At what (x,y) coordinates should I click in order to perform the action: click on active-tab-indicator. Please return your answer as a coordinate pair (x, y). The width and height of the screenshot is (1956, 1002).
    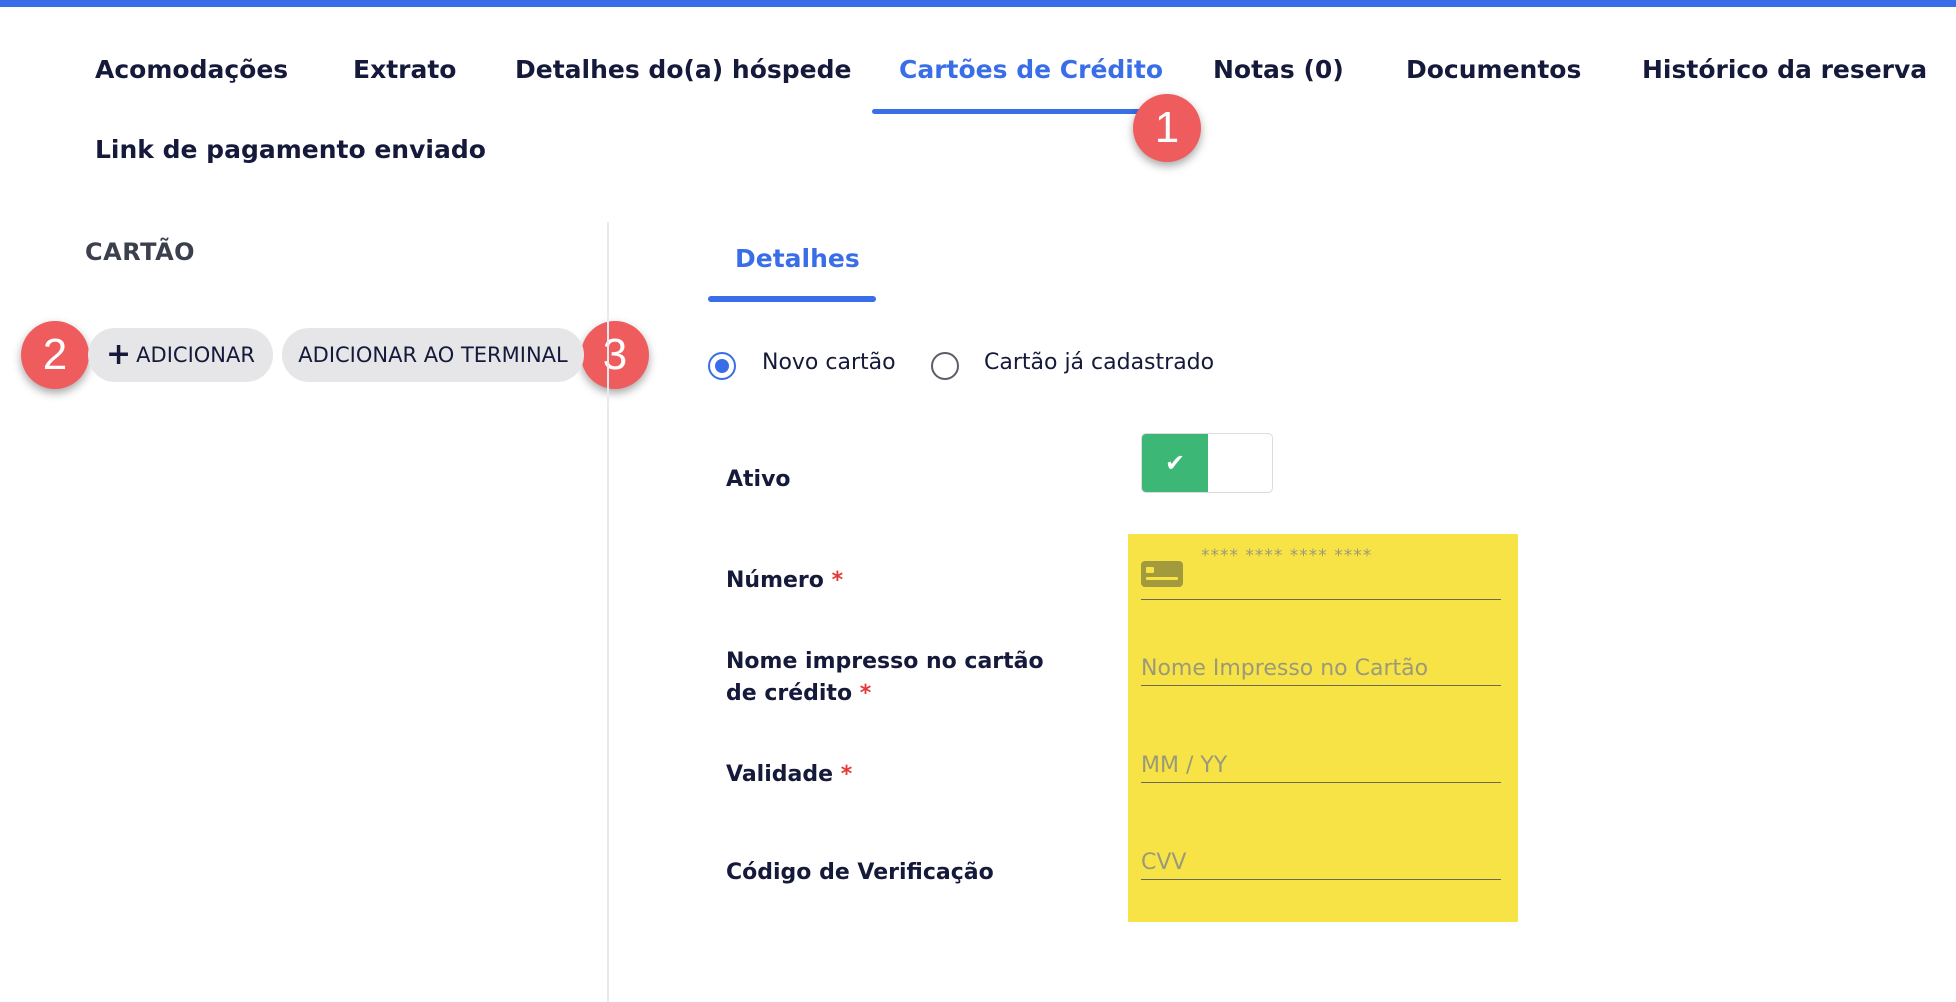
    Looking at the image, I should click on (1010, 111).